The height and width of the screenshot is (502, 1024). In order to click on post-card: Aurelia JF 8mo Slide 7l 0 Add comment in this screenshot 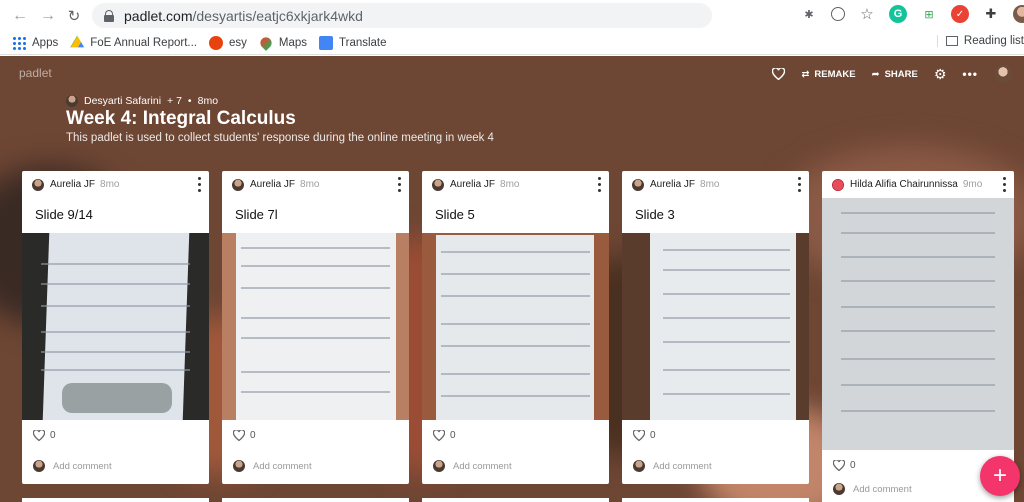, I will do `click(315, 327)`.